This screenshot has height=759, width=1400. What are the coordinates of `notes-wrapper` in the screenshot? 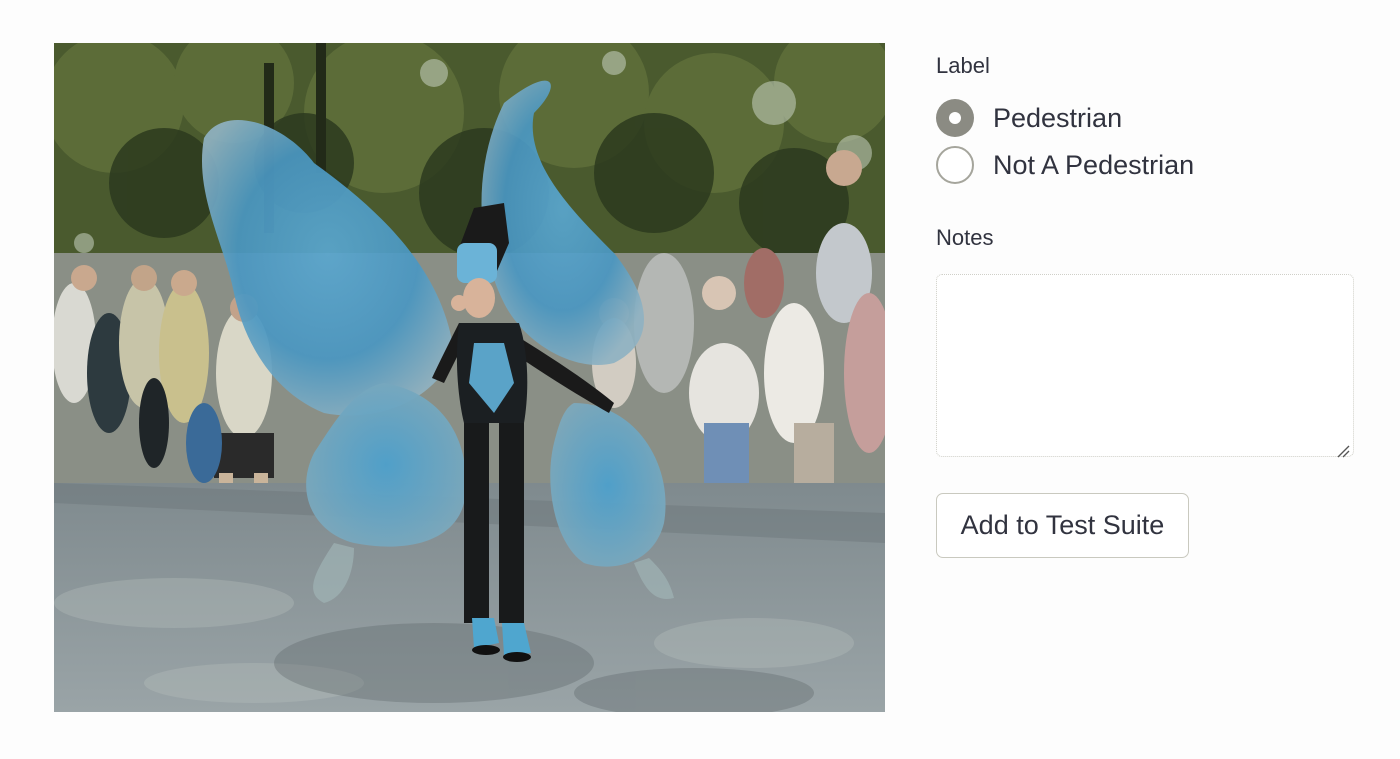 It's located at (1145, 357).